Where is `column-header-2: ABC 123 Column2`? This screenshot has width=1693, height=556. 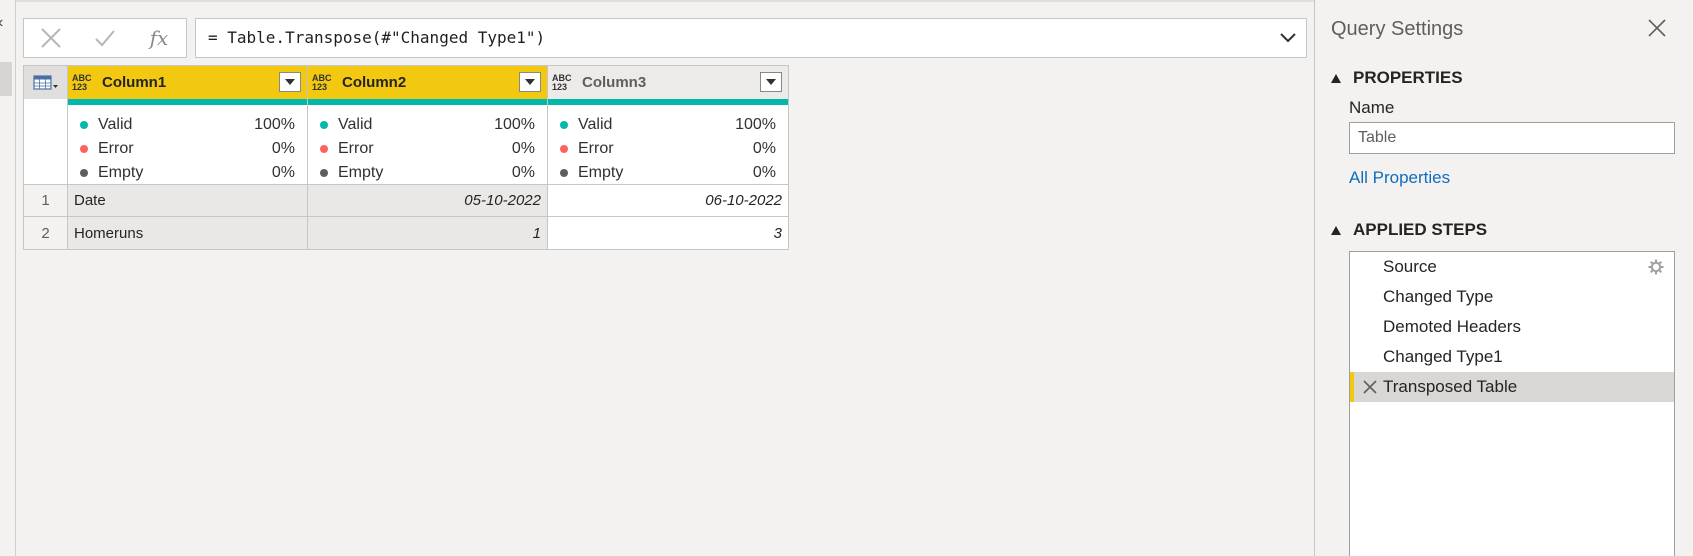
column-header-2: ABC 123 Column2 is located at coordinates (428, 82).